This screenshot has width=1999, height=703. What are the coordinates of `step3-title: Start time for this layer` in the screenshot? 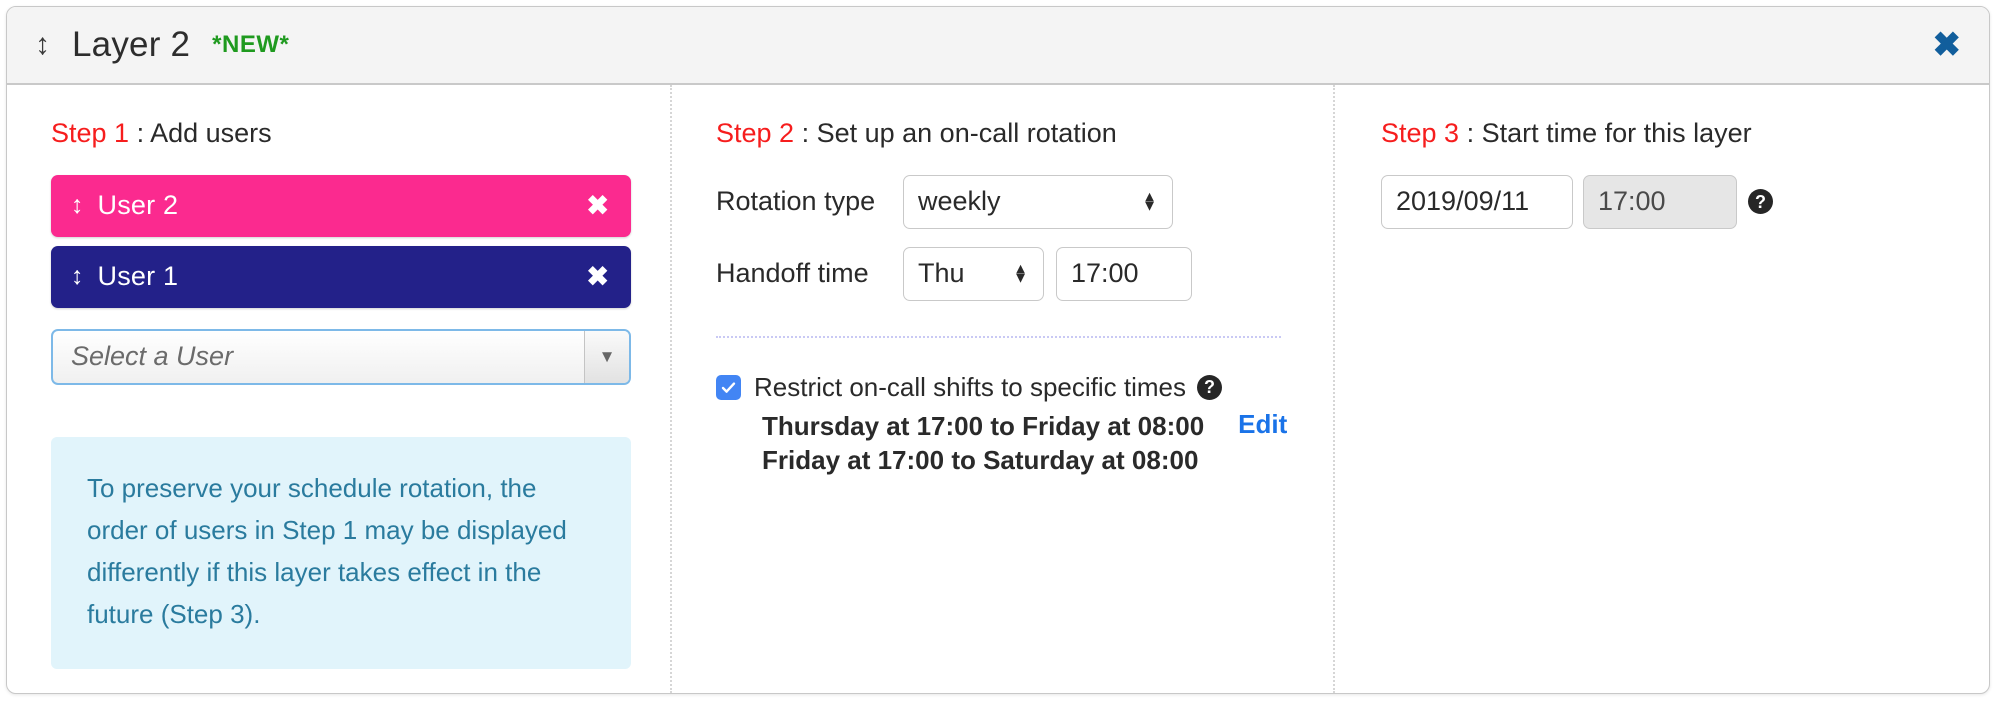 It's located at (1616, 133).